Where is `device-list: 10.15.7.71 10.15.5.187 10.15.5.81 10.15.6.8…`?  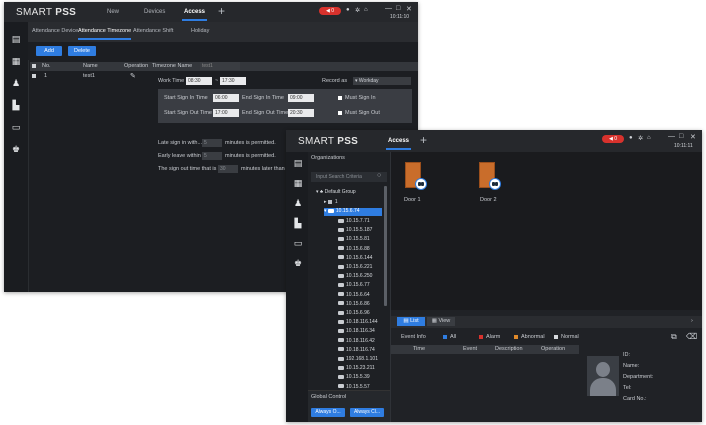
device-list: 10.15.7.71 10.15.5.187 10.15.5.81 10.15.6.8… is located at coordinates (363, 313).